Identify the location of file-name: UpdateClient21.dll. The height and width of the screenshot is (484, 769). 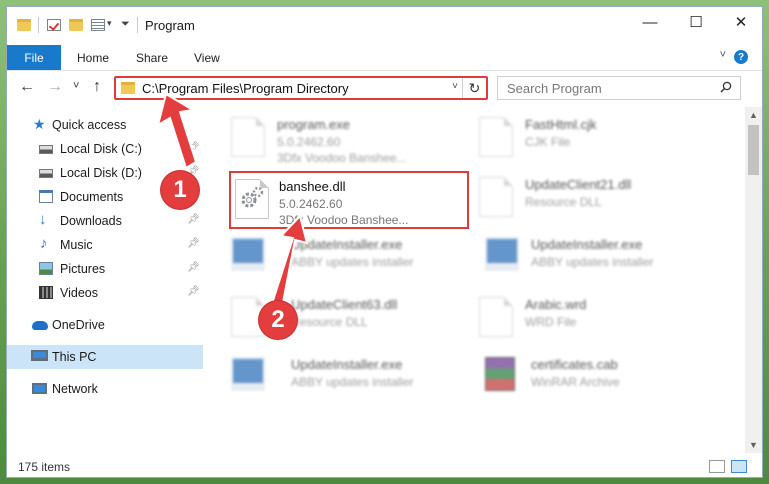
(578, 184).